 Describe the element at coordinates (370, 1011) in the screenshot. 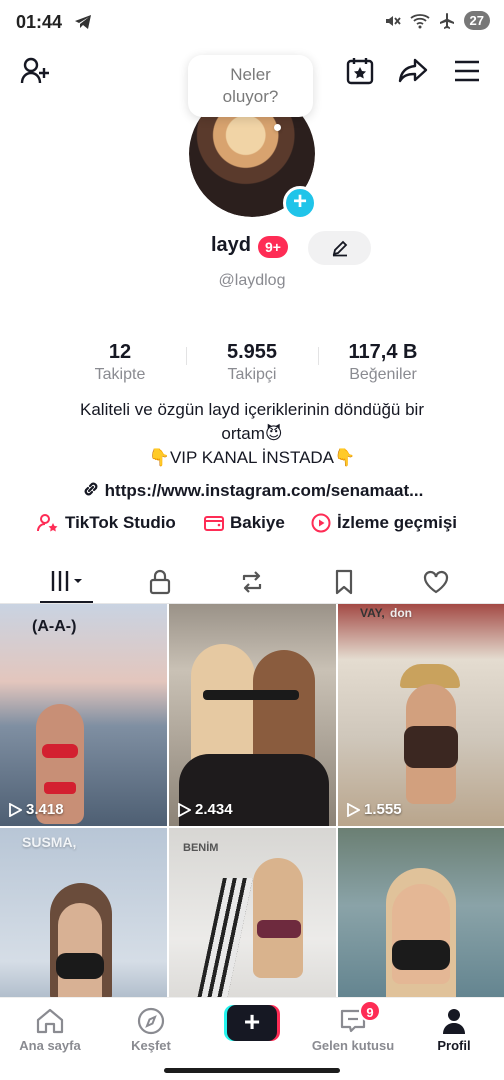

I see `inbox-badge: 9` at that location.